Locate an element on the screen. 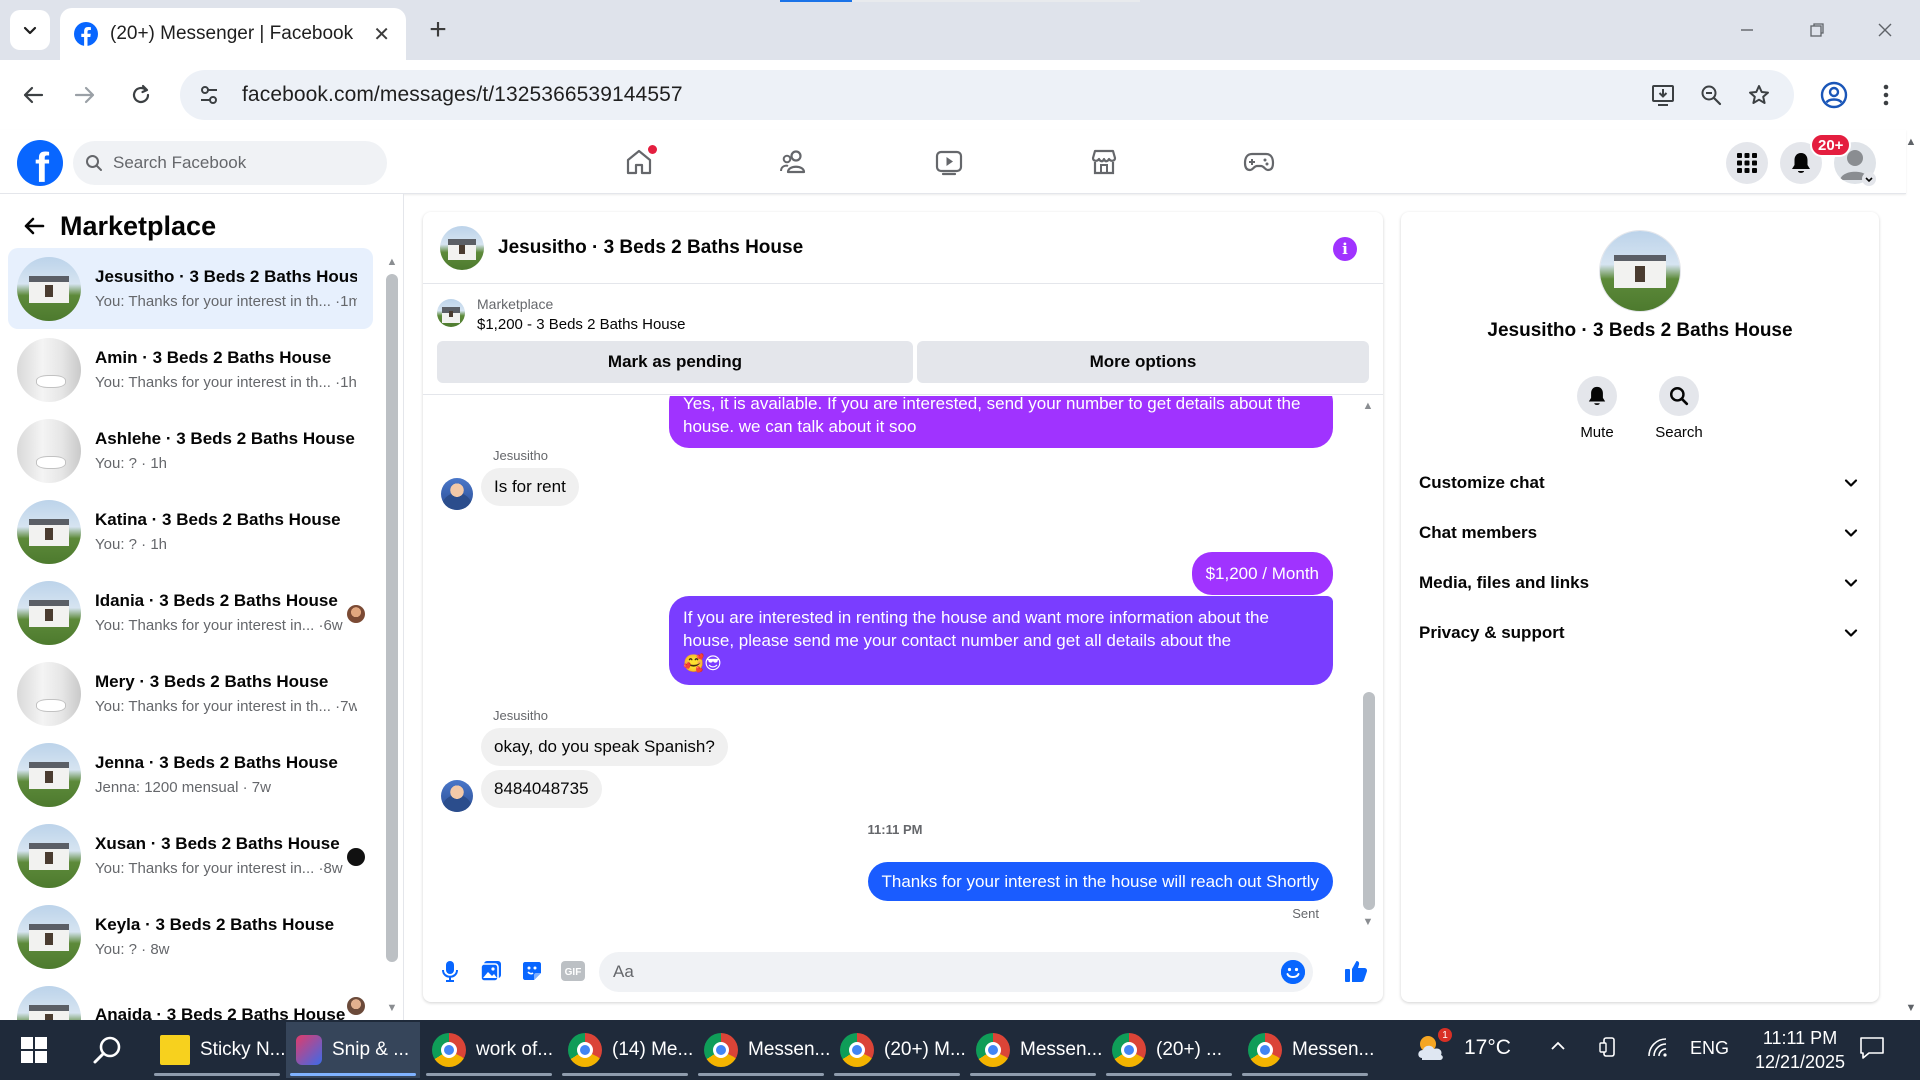 The height and width of the screenshot is (1080, 1920). conversation-item: Katina · 3 Beds 2 Baths House You: ? · 1h is located at coordinates (190, 531).